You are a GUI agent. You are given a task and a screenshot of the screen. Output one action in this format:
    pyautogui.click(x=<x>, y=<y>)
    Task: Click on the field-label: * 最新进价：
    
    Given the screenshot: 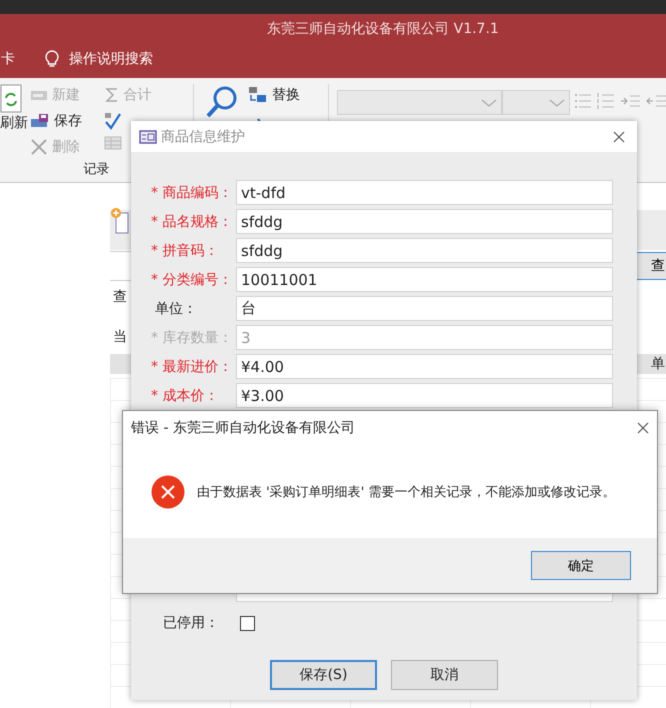 What is the action you would take?
    pyautogui.click(x=192, y=367)
    